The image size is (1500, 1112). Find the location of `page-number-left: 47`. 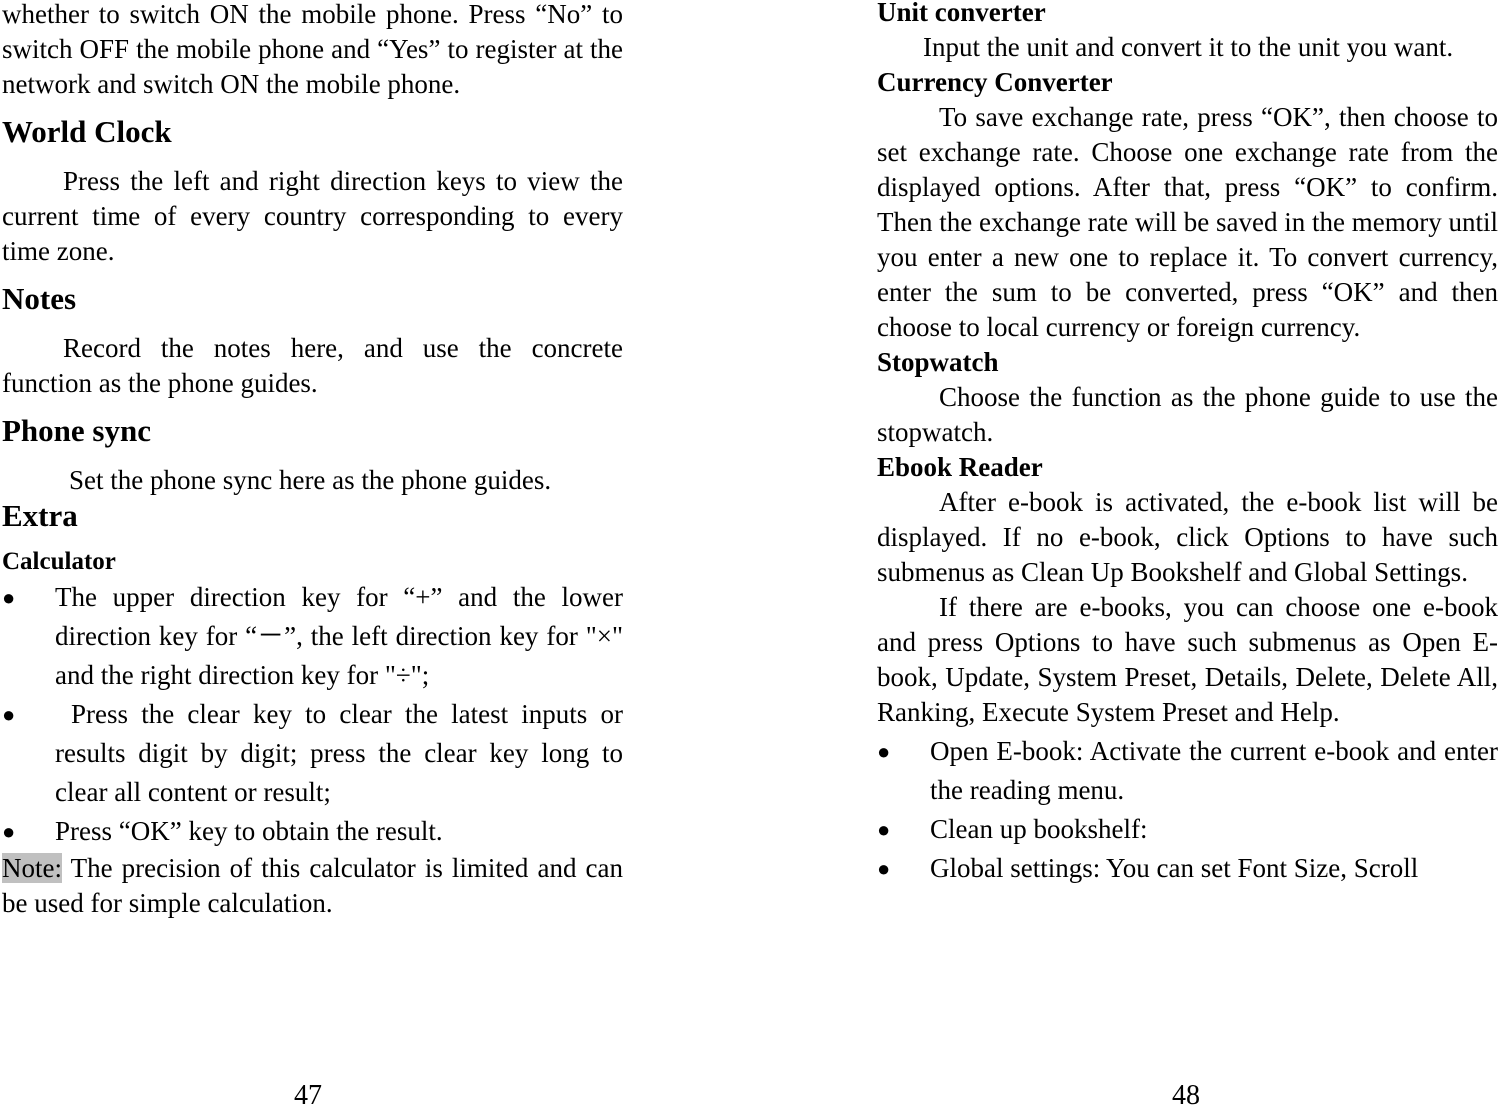

page-number-left: 47 is located at coordinates (308, 1095).